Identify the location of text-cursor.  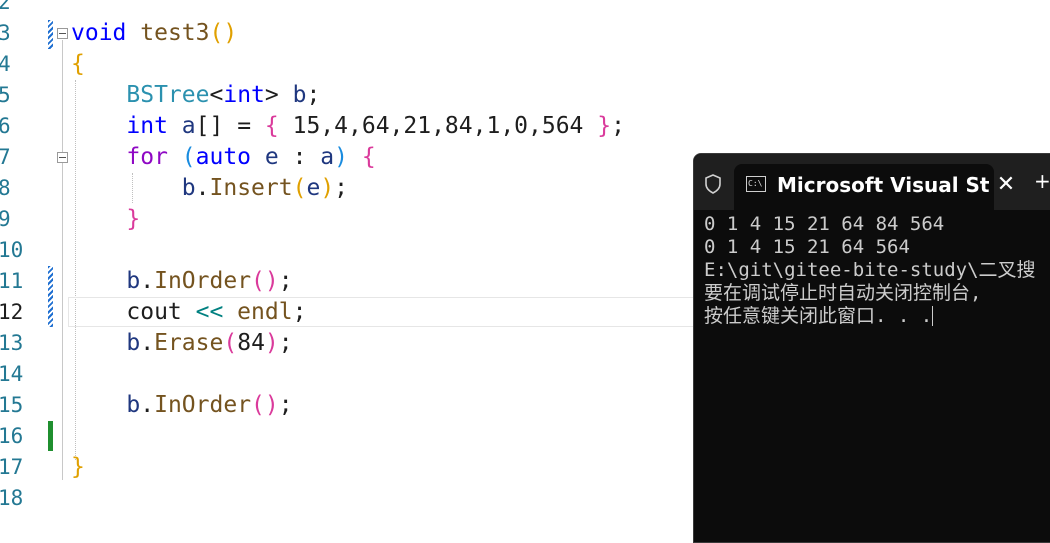
(933, 316).